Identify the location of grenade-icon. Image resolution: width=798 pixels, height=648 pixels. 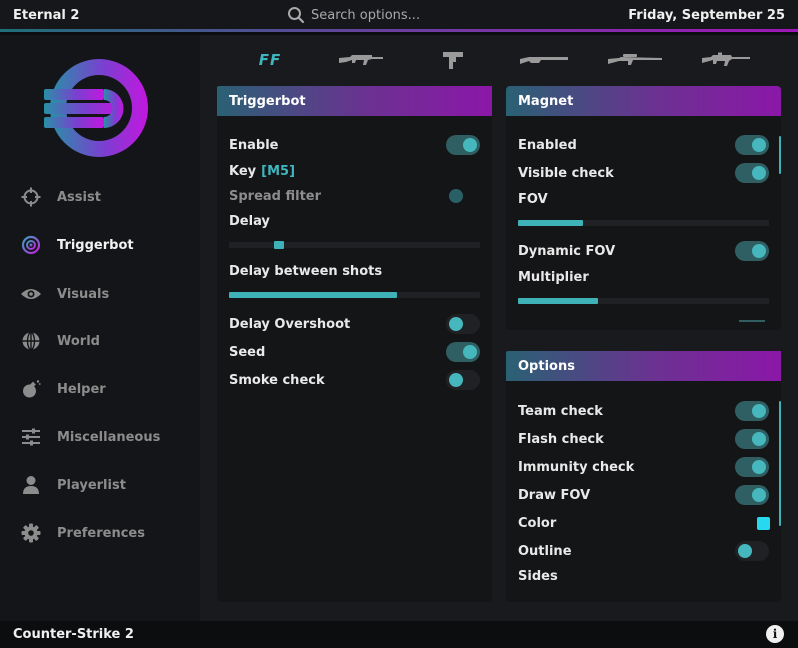
(31, 389).